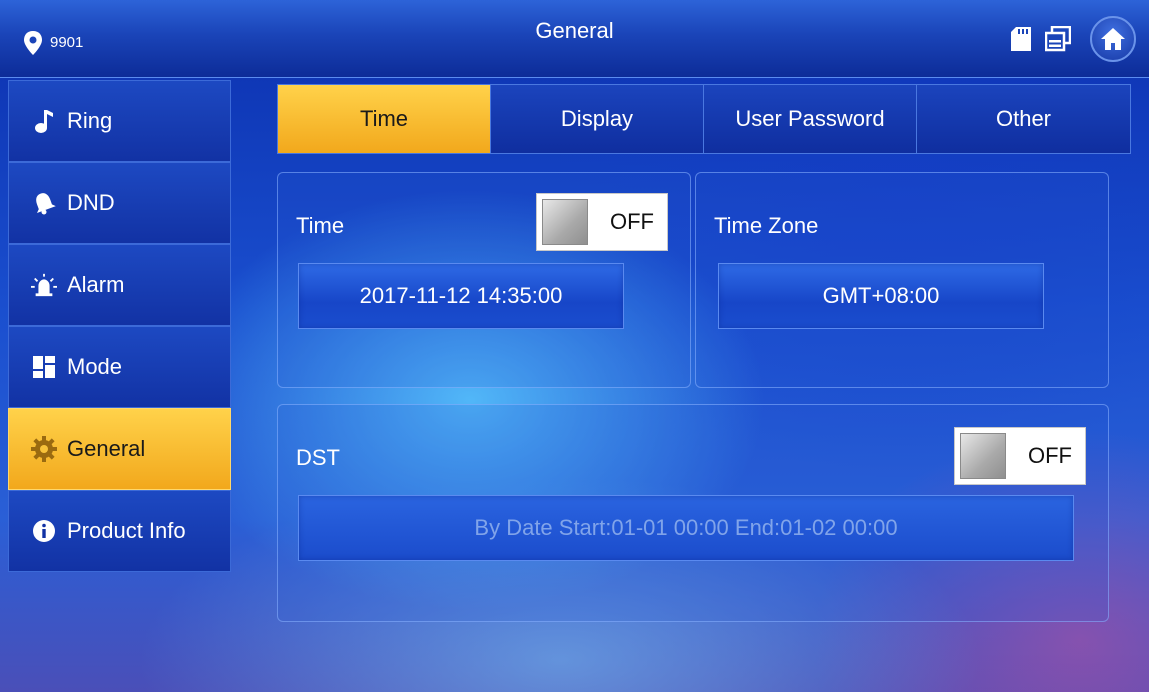 This screenshot has height=692, width=1149. What do you see at coordinates (766, 225) in the screenshot?
I see `timezone-label: Time Zone` at bounding box center [766, 225].